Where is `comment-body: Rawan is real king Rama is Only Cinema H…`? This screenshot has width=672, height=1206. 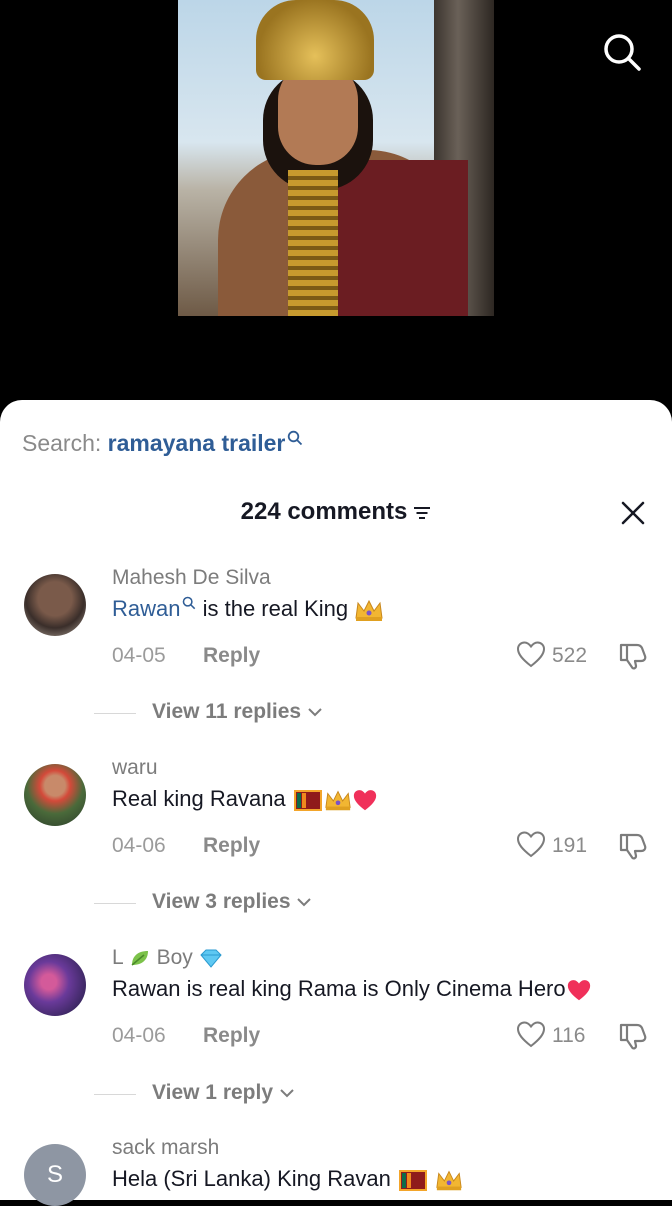
comment-body: Rawan is real king Rama is Only Cinema H… is located at coordinates (339, 988).